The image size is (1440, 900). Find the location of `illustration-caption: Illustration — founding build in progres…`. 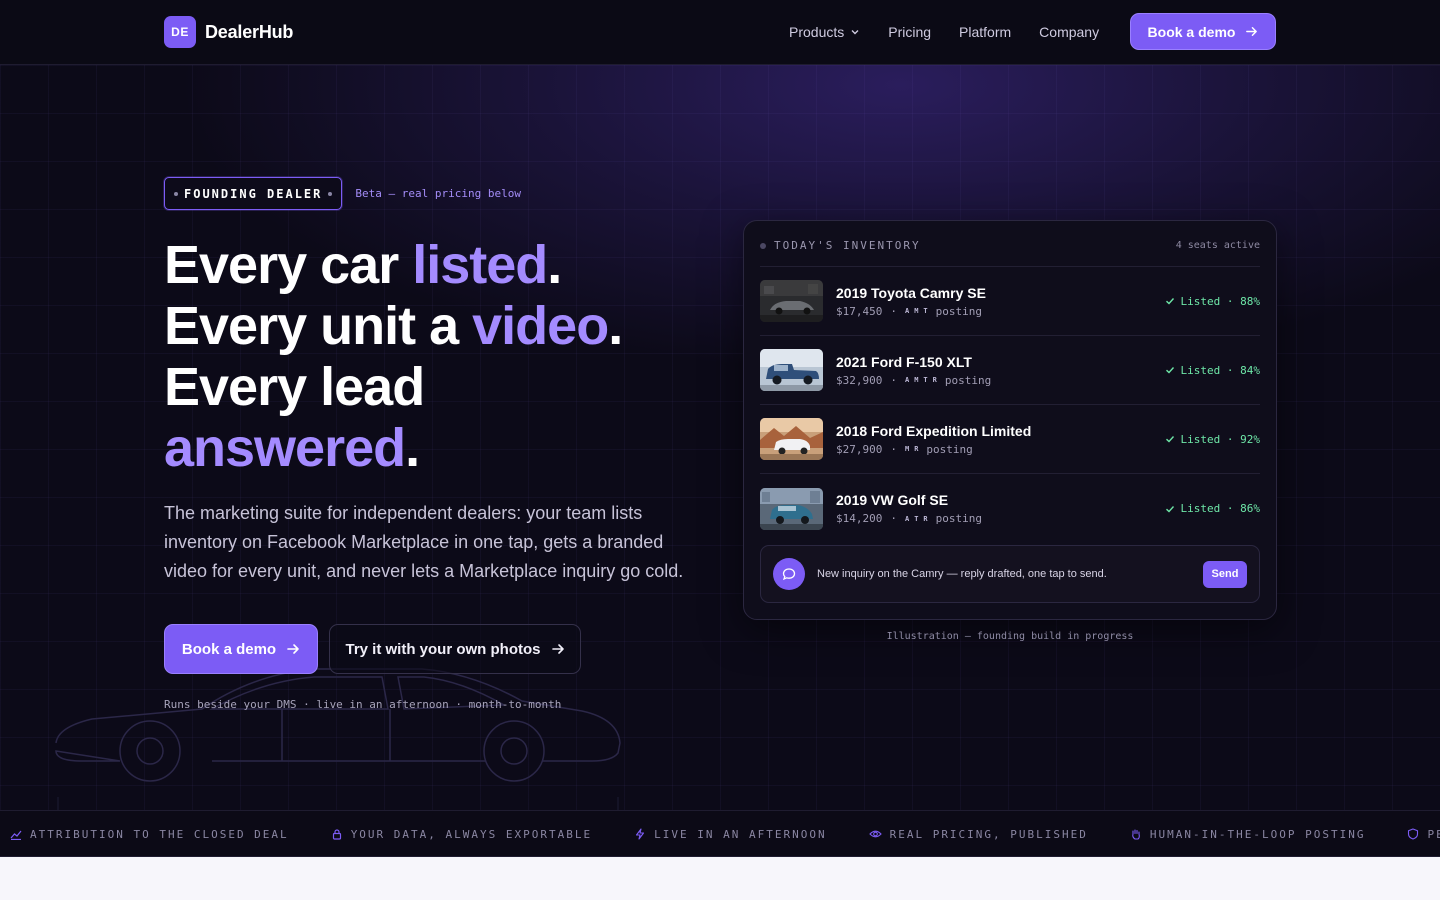

illustration-caption: Illustration — founding build in progres… is located at coordinates (1010, 636).